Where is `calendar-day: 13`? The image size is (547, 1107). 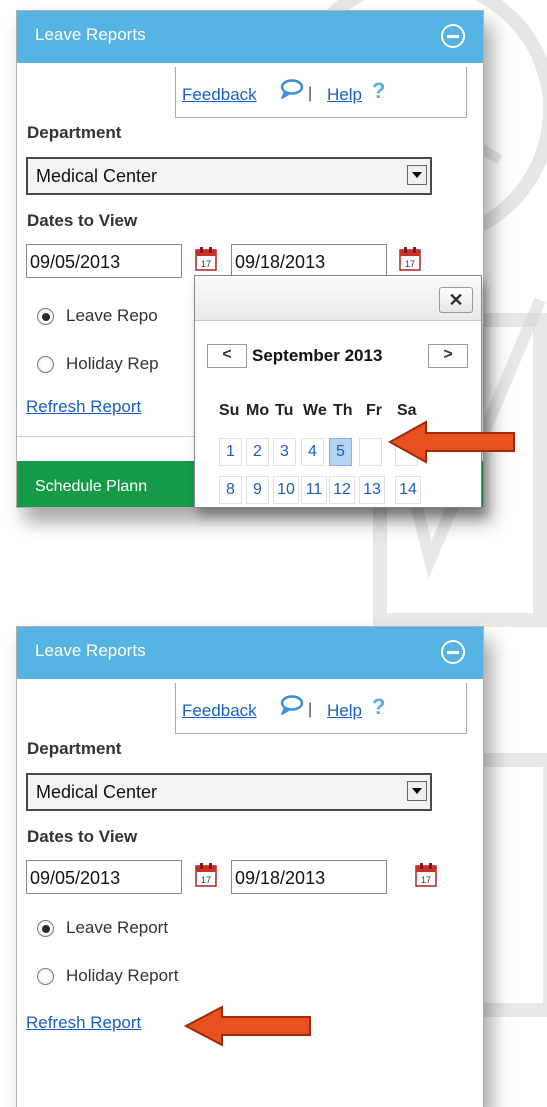 calendar-day: 13 is located at coordinates (372, 490).